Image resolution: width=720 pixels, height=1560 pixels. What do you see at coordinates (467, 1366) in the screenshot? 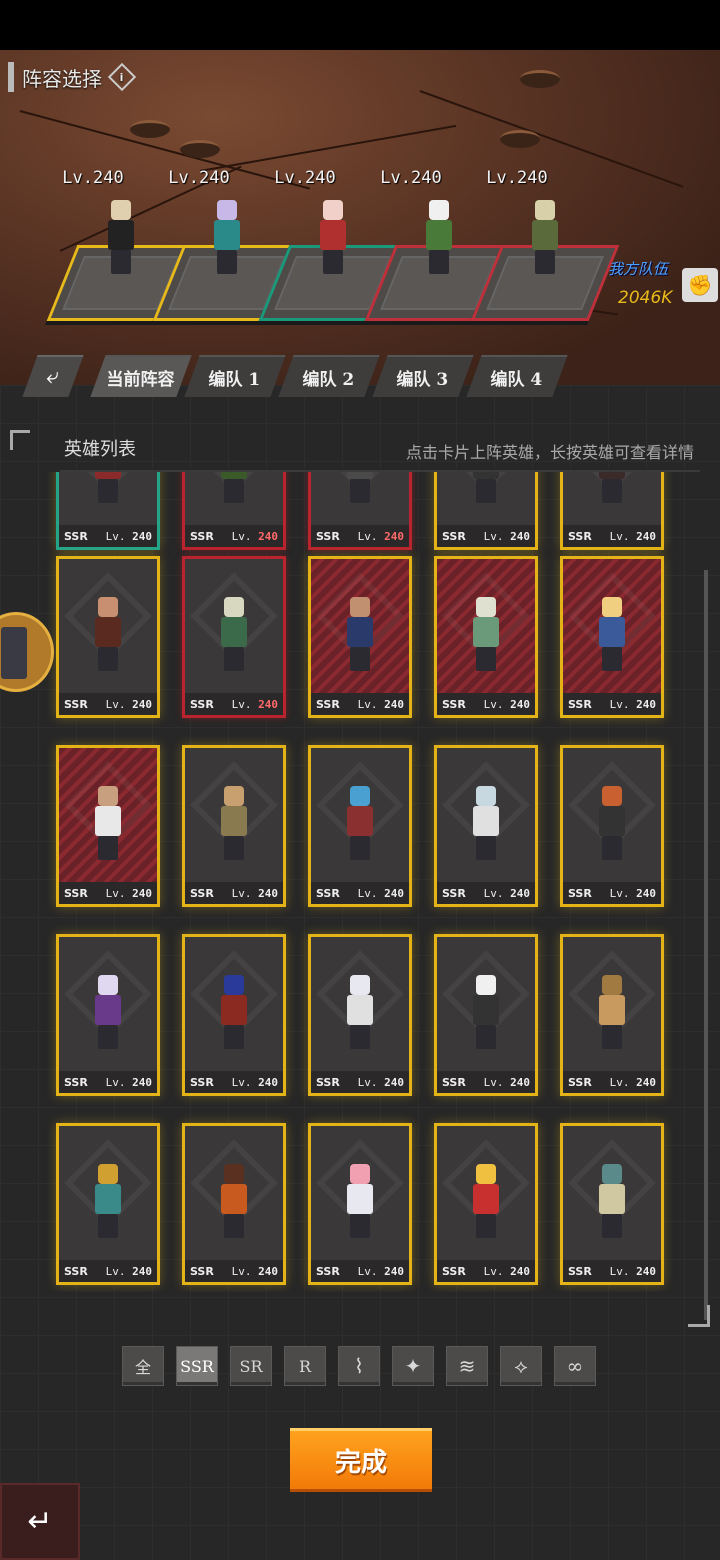
I see `filter-faction-3-button: ≋` at bounding box center [467, 1366].